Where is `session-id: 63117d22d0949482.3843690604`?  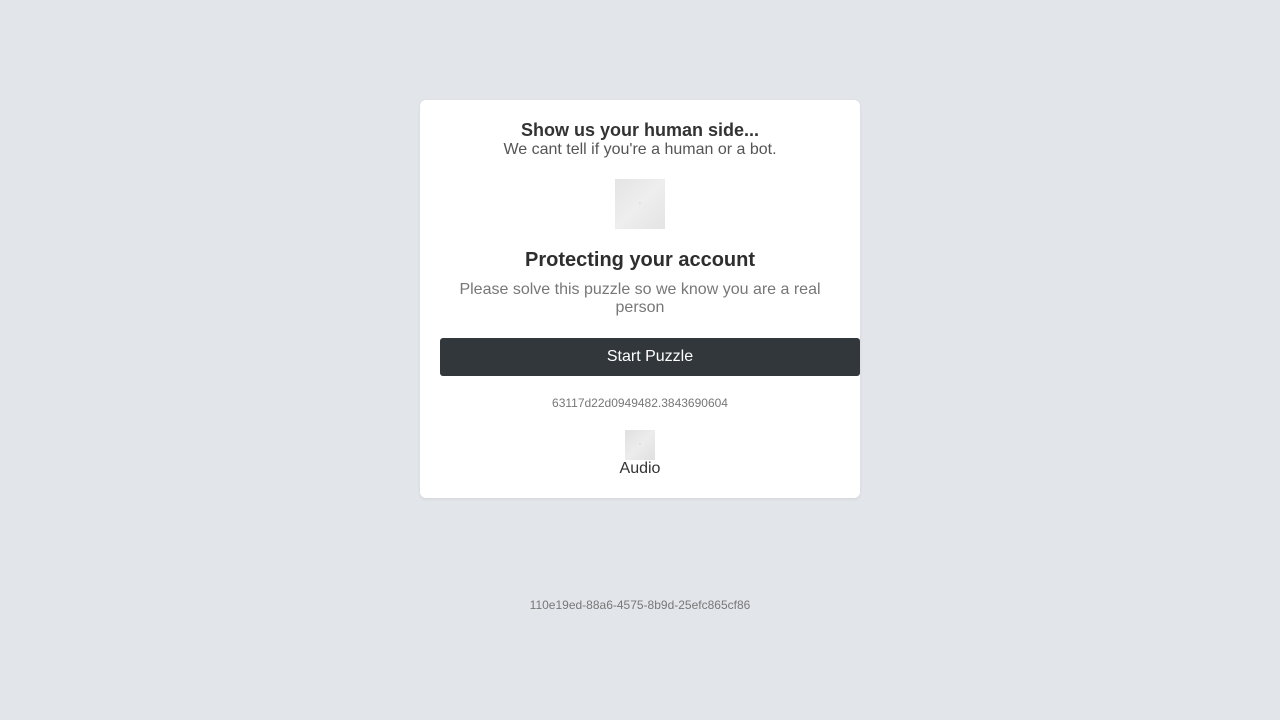
session-id: 63117d22d0949482.3843690604 is located at coordinates (640, 403).